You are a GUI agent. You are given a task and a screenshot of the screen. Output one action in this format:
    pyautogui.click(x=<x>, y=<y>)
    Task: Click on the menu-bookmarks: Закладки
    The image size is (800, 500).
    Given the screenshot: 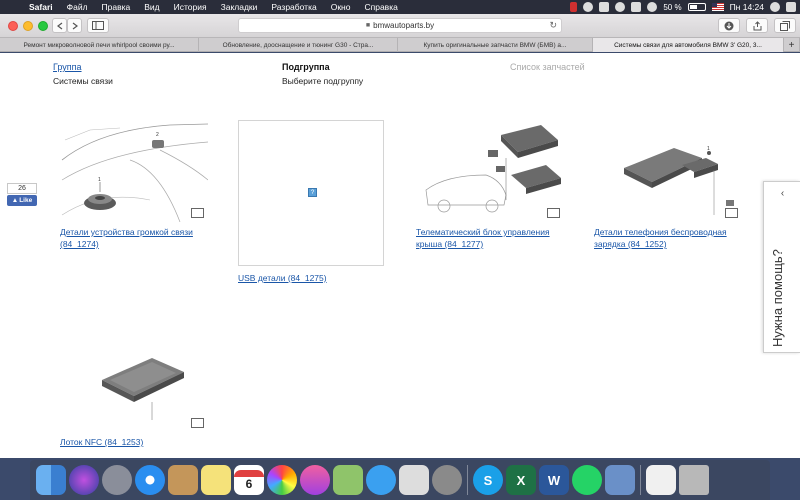 What is the action you would take?
    pyautogui.click(x=239, y=7)
    